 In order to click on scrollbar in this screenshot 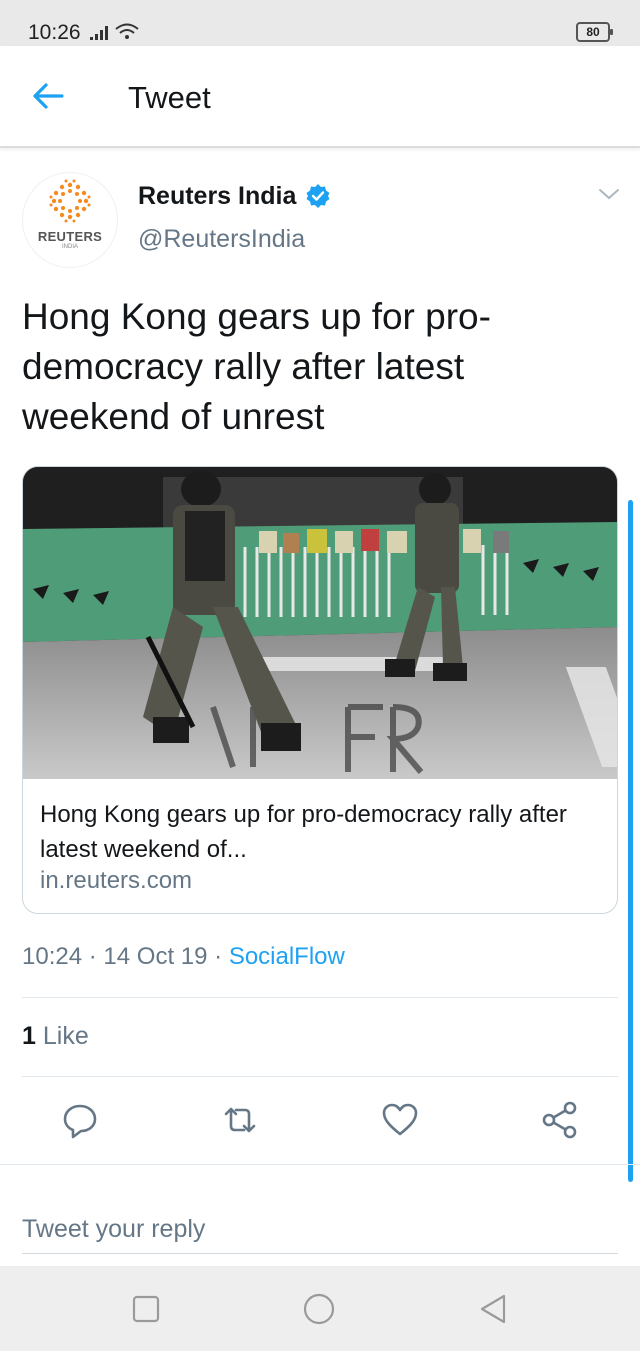, I will do `click(630, 841)`.